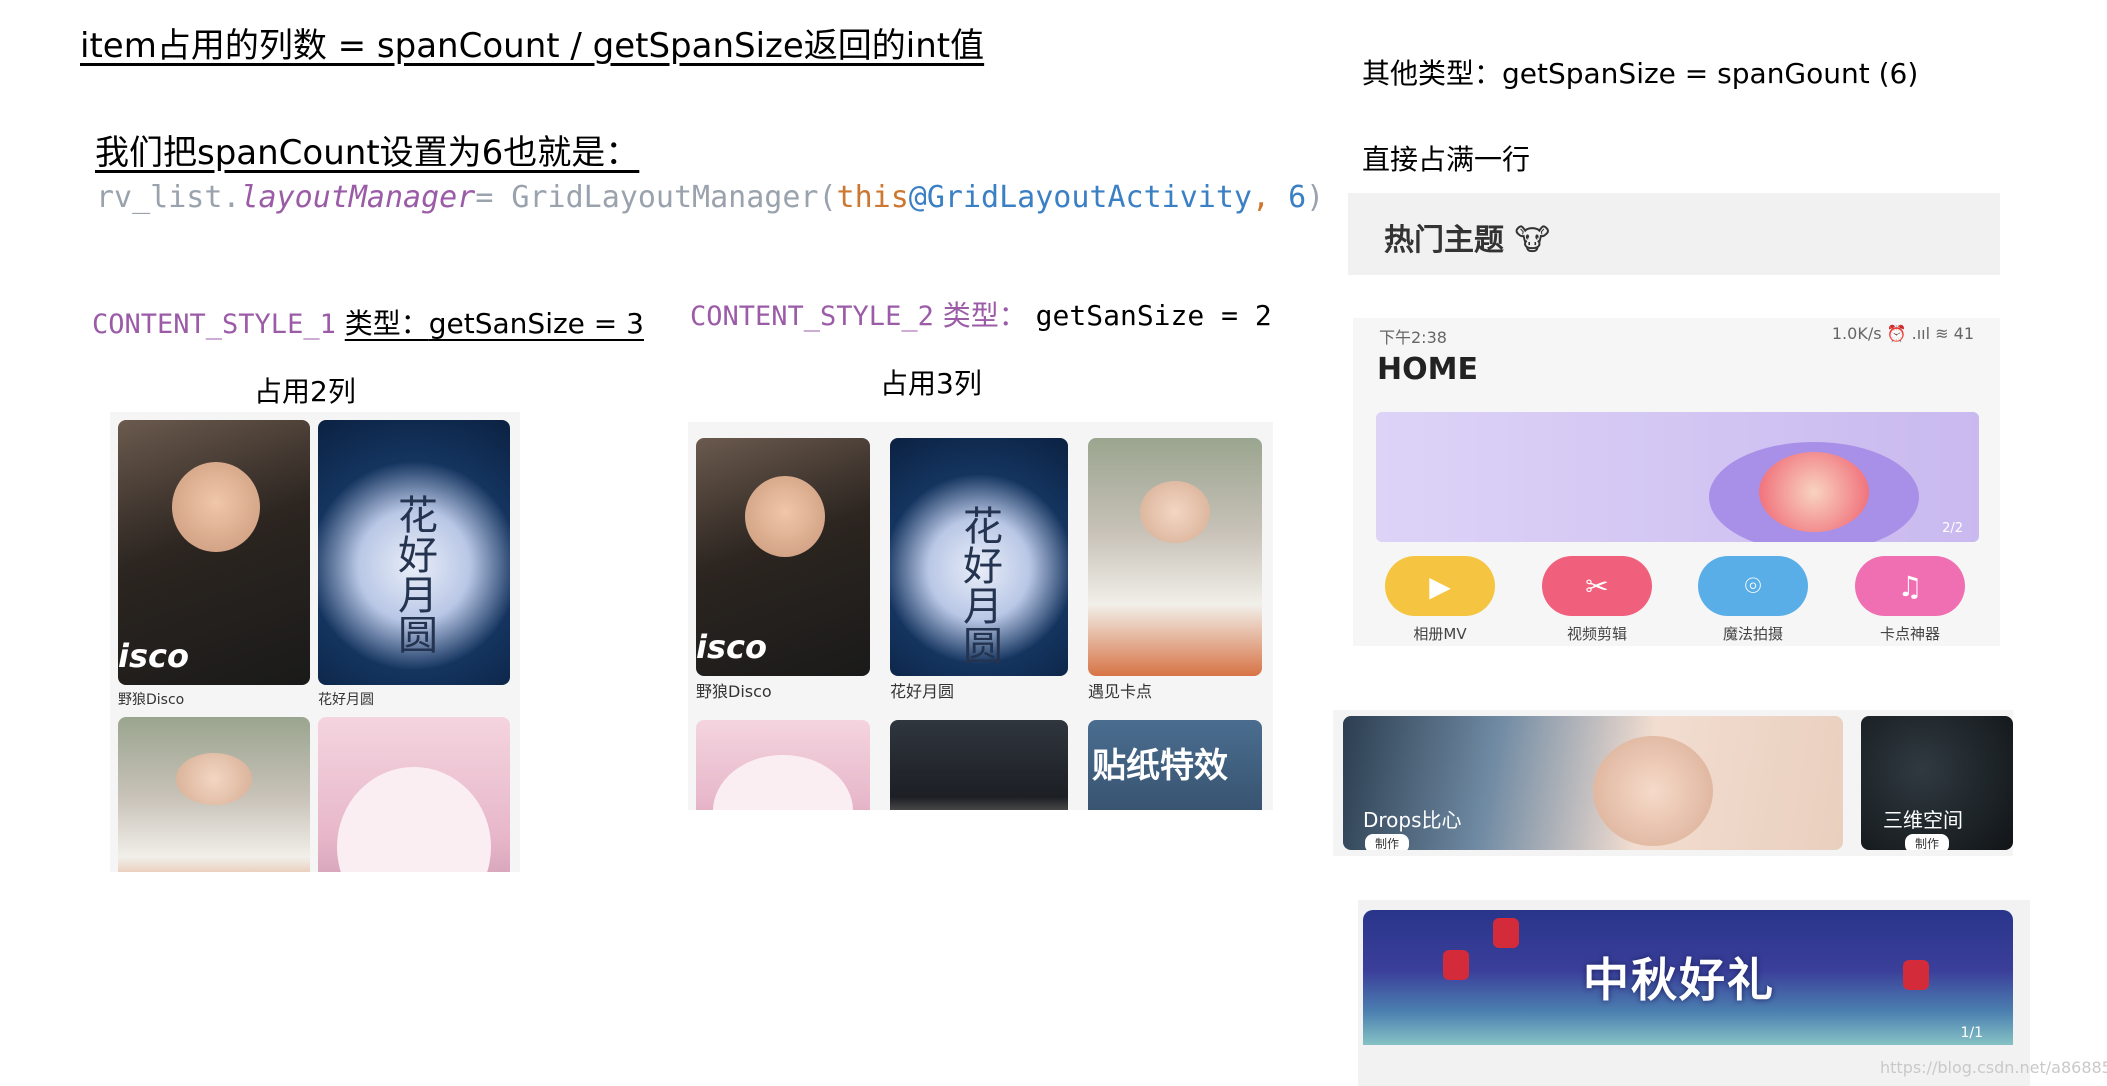  I want to click on code-assign: = GridLayoutManager(, so click(656, 197).